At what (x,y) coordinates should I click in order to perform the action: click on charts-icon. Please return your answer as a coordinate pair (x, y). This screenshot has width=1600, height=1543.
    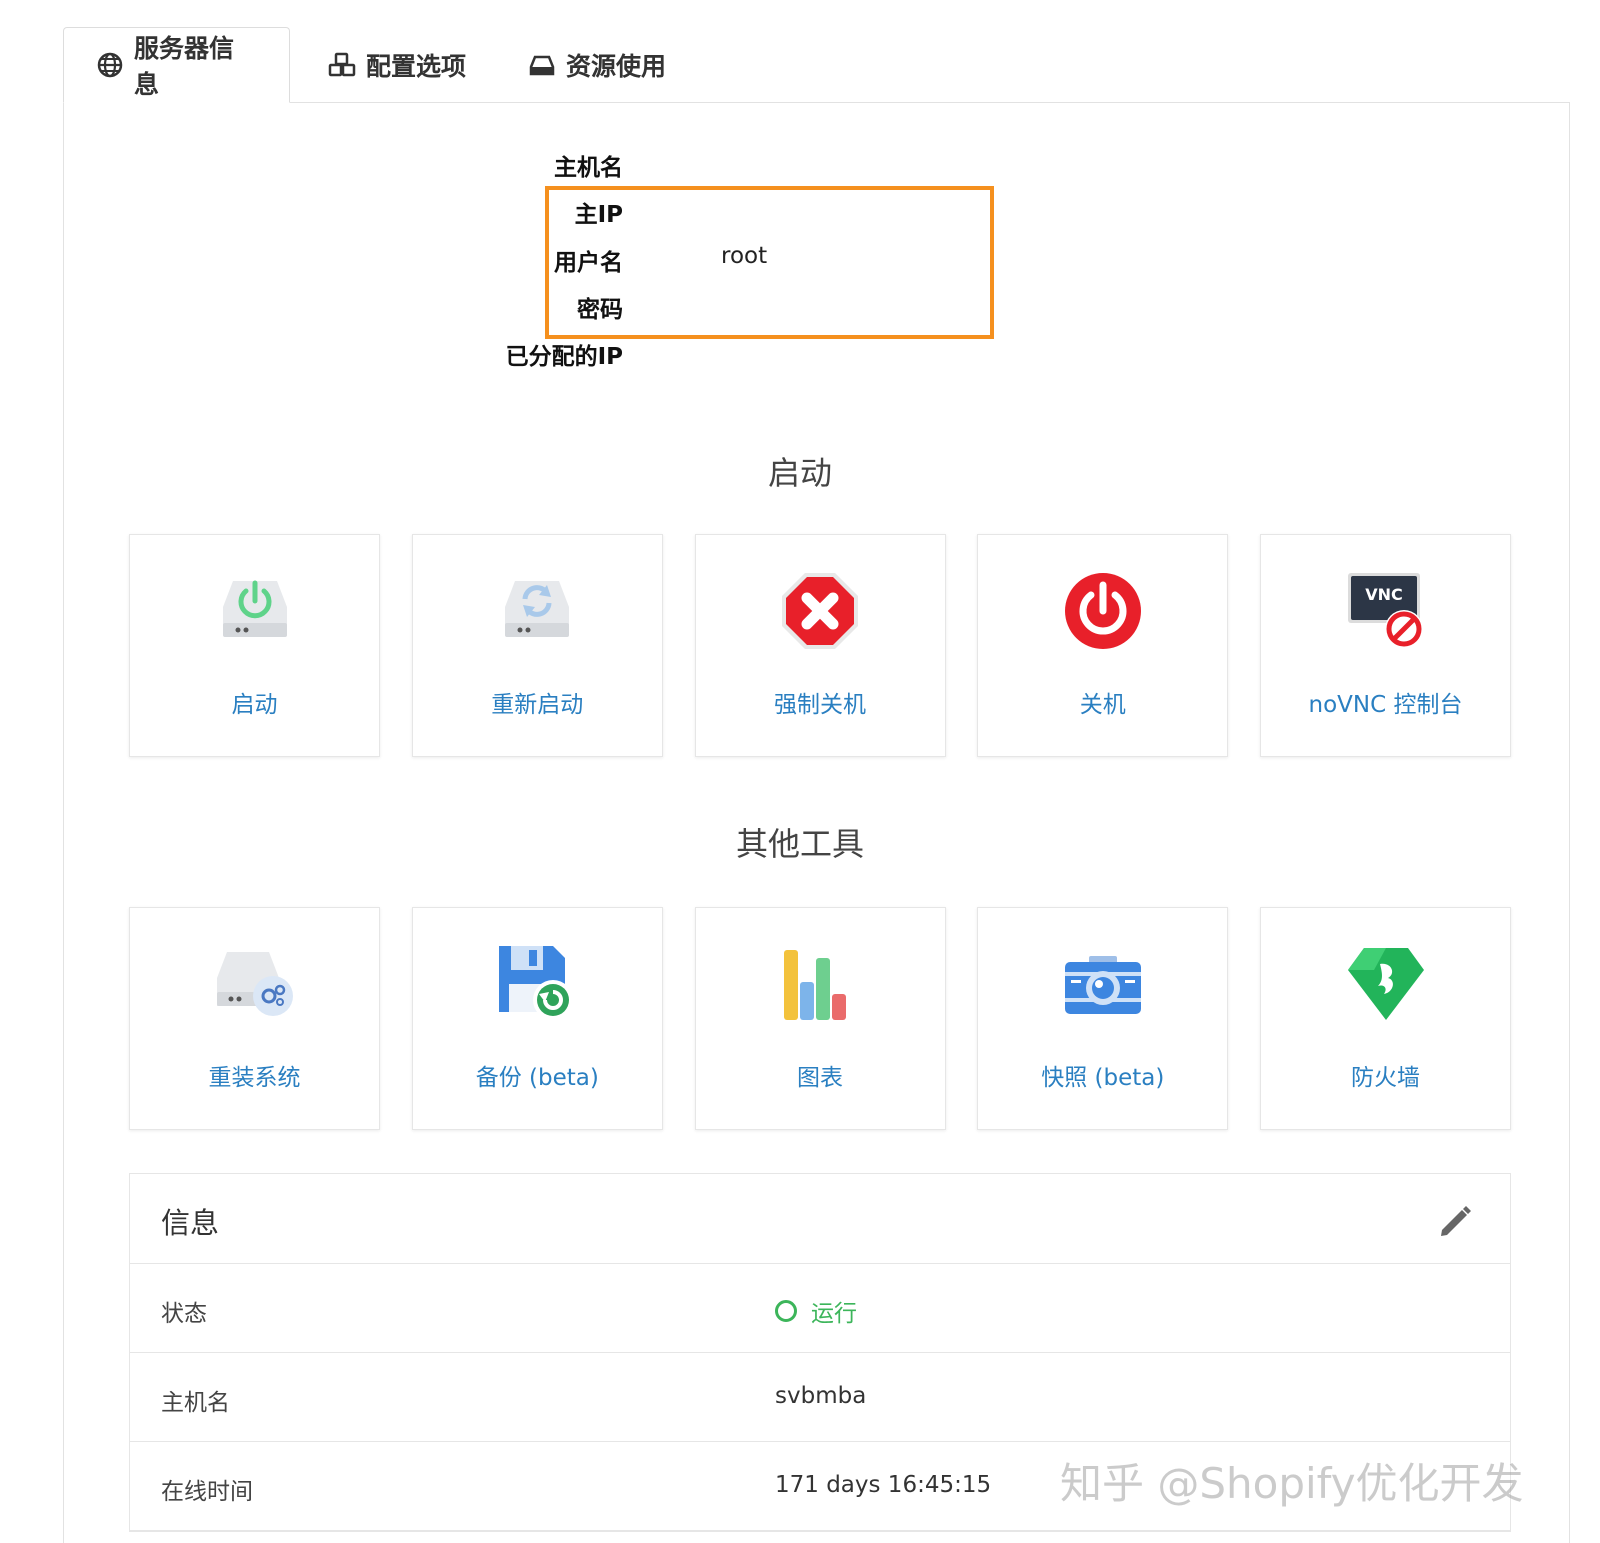
    Looking at the image, I should click on (820, 984).